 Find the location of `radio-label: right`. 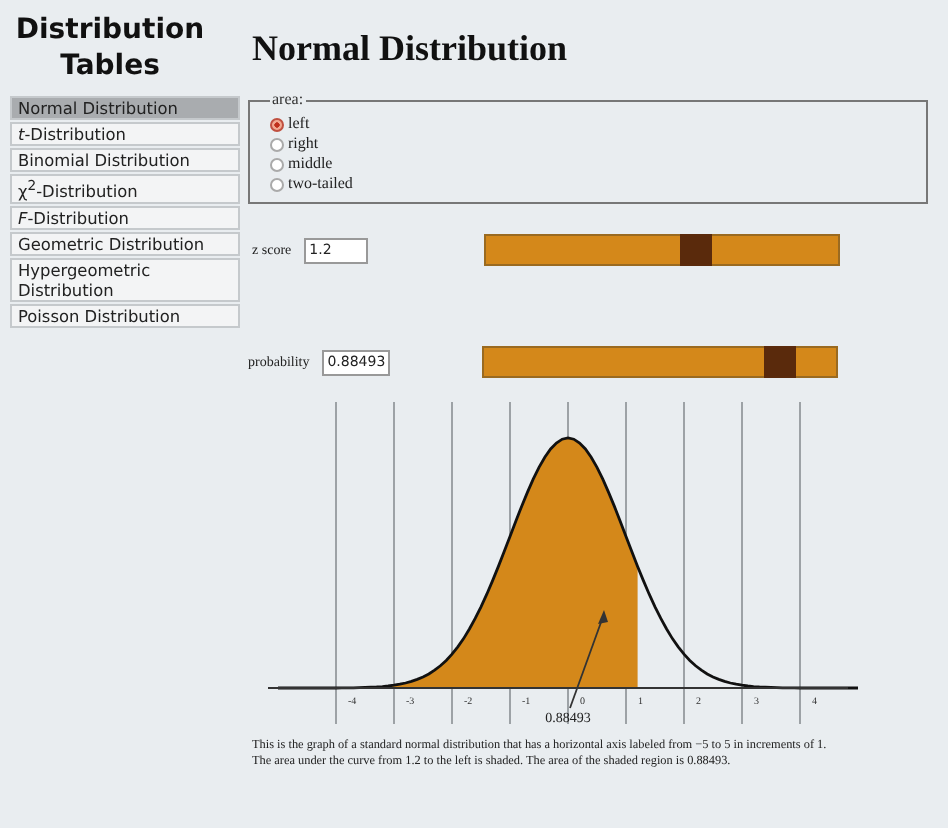

radio-label: right is located at coordinates (303, 144).